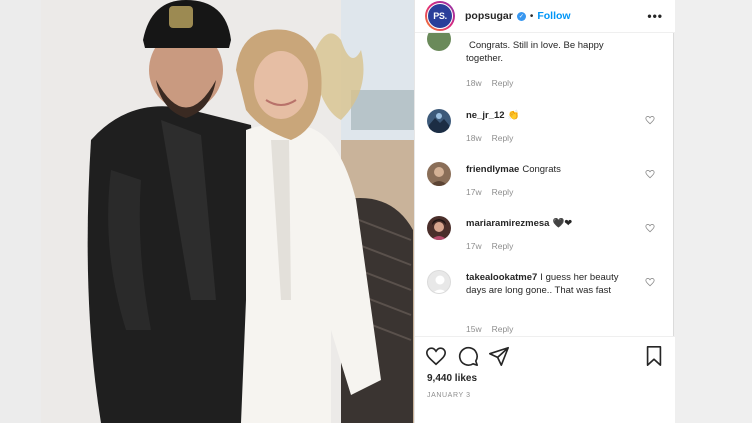 The image size is (752, 423). What do you see at coordinates (513, 115) in the screenshot?
I see `comment-content: 👏` at bounding box center [513, 115].